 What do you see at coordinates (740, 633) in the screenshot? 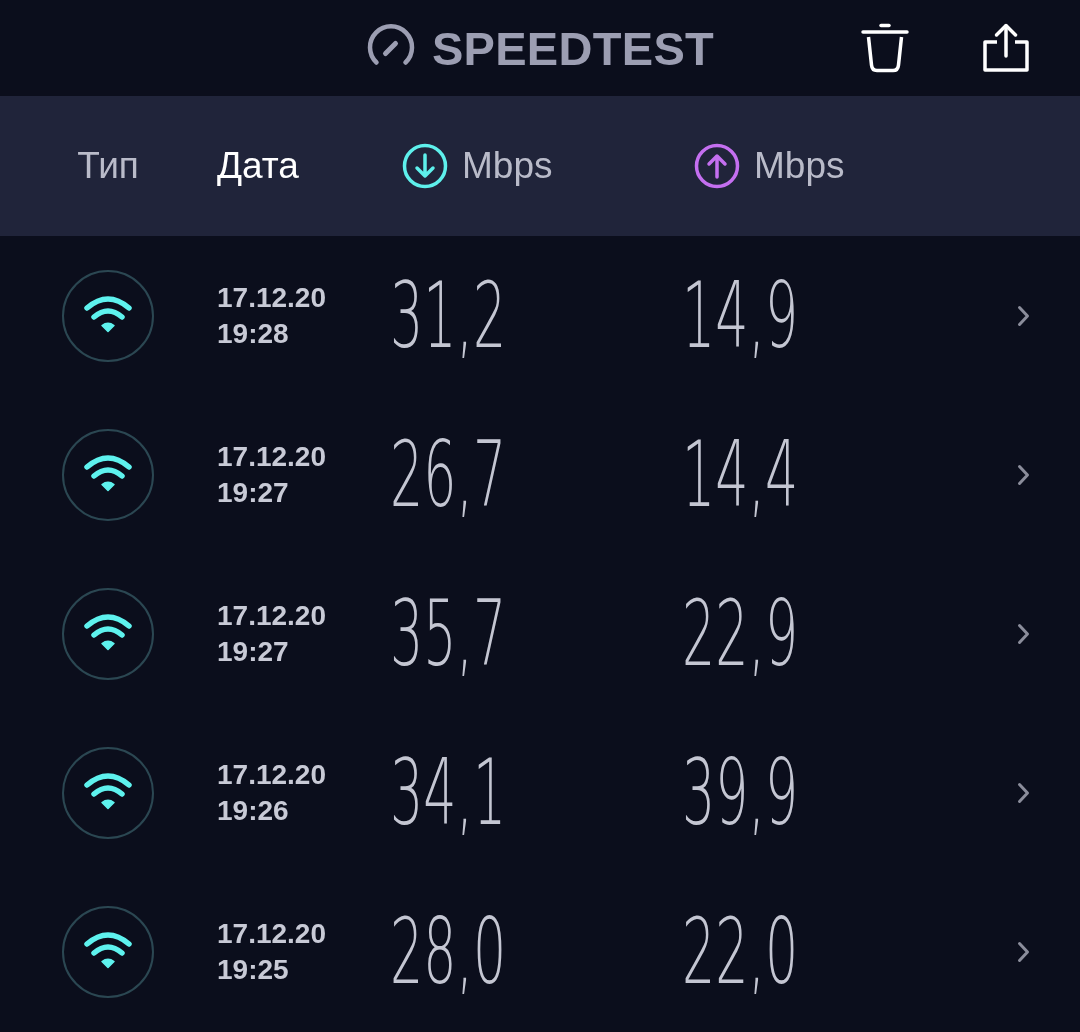
I see `upload-speed: 22,9` at bounding box center [740, 633].